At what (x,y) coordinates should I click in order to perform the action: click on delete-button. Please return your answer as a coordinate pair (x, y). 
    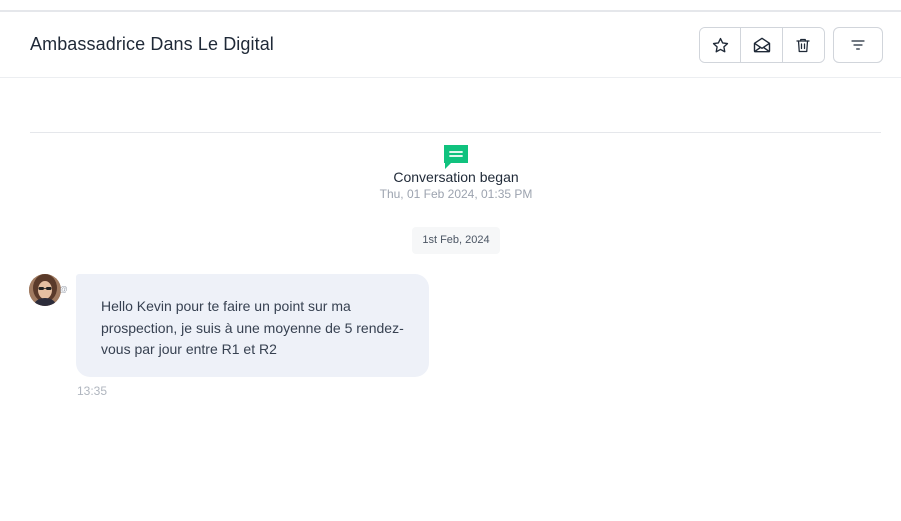
    Looking at the image, I should click on (803, 45).